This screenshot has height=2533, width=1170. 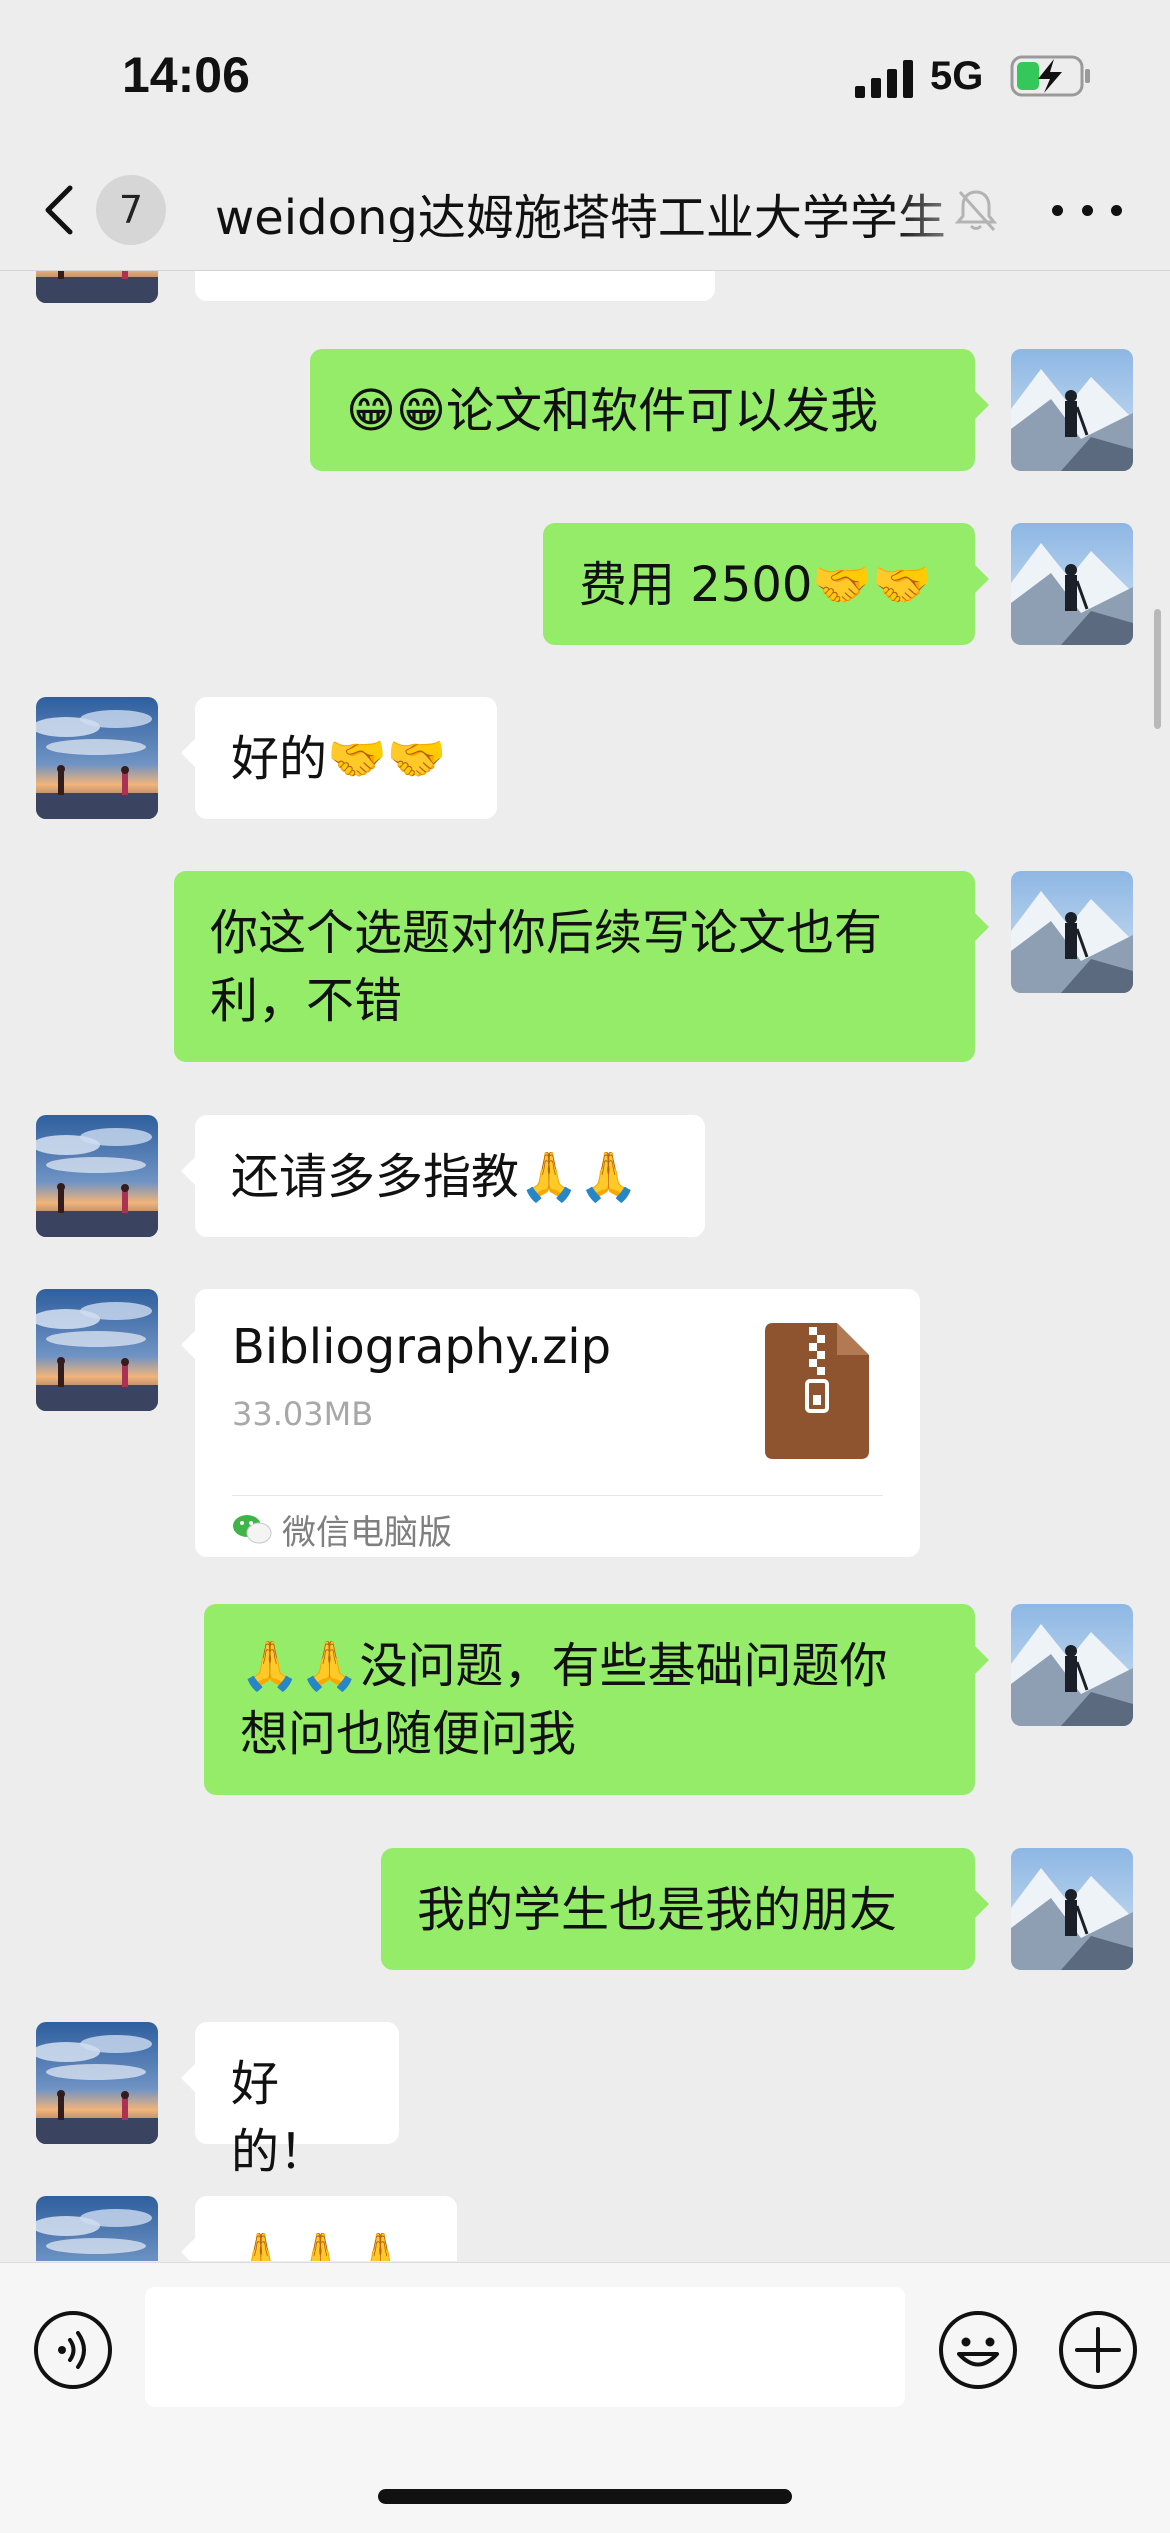 I want to click on bell-slash-icon, so click(x=976, y=211).